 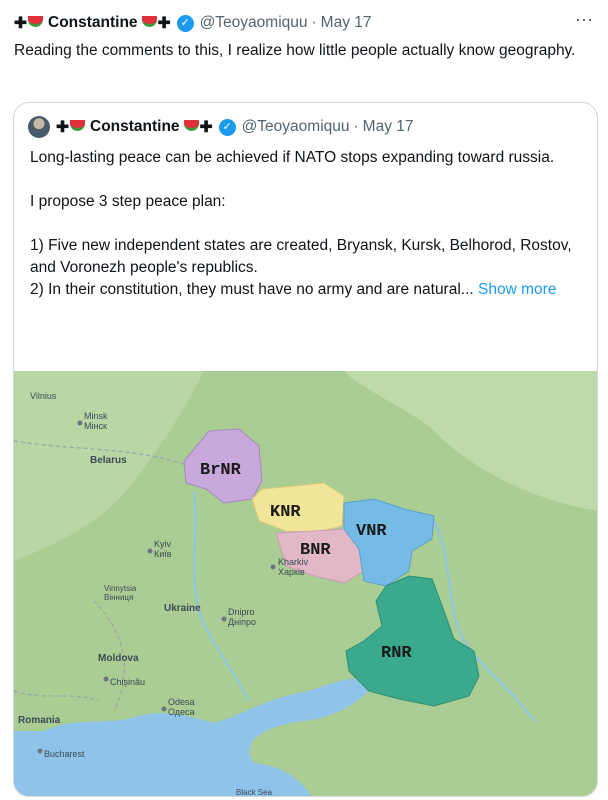 I want to click on place-label-vilnius: Vilnius, so click(x=43, y=396).